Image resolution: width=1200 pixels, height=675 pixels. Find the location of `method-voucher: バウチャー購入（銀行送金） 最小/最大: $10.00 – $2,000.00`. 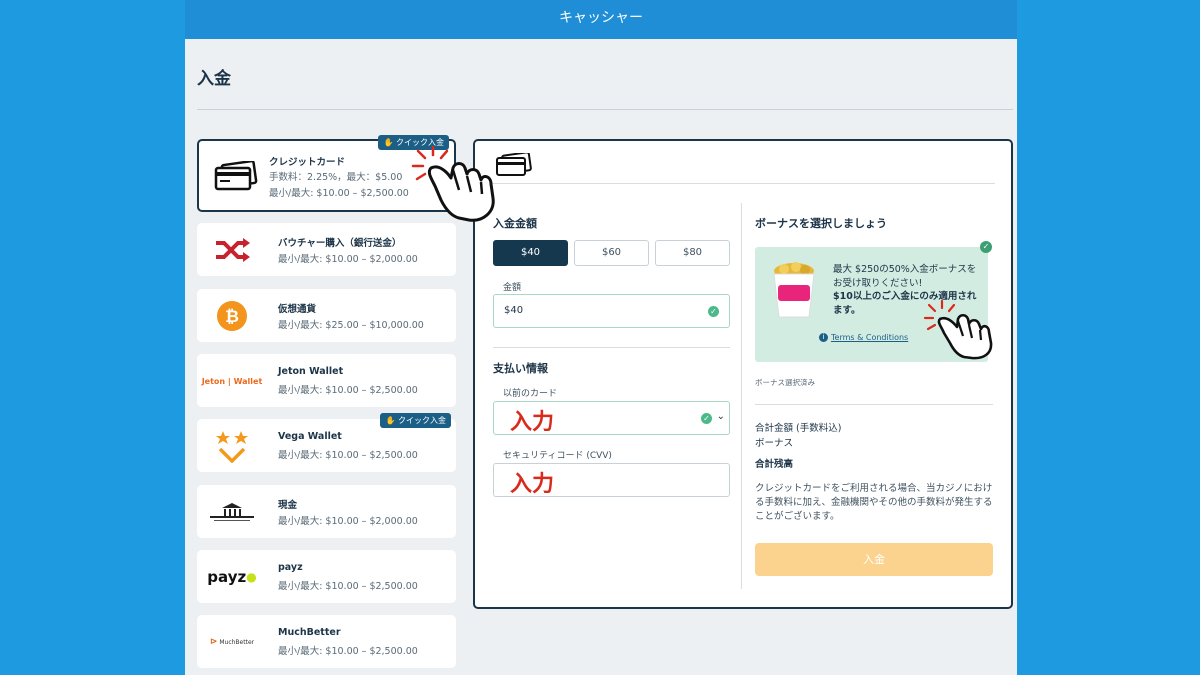

method-voucher: バウチャー購入（銀行送金） 最小/最大: $10.00 – $2,000.00 is located at coordinates (326, 249).